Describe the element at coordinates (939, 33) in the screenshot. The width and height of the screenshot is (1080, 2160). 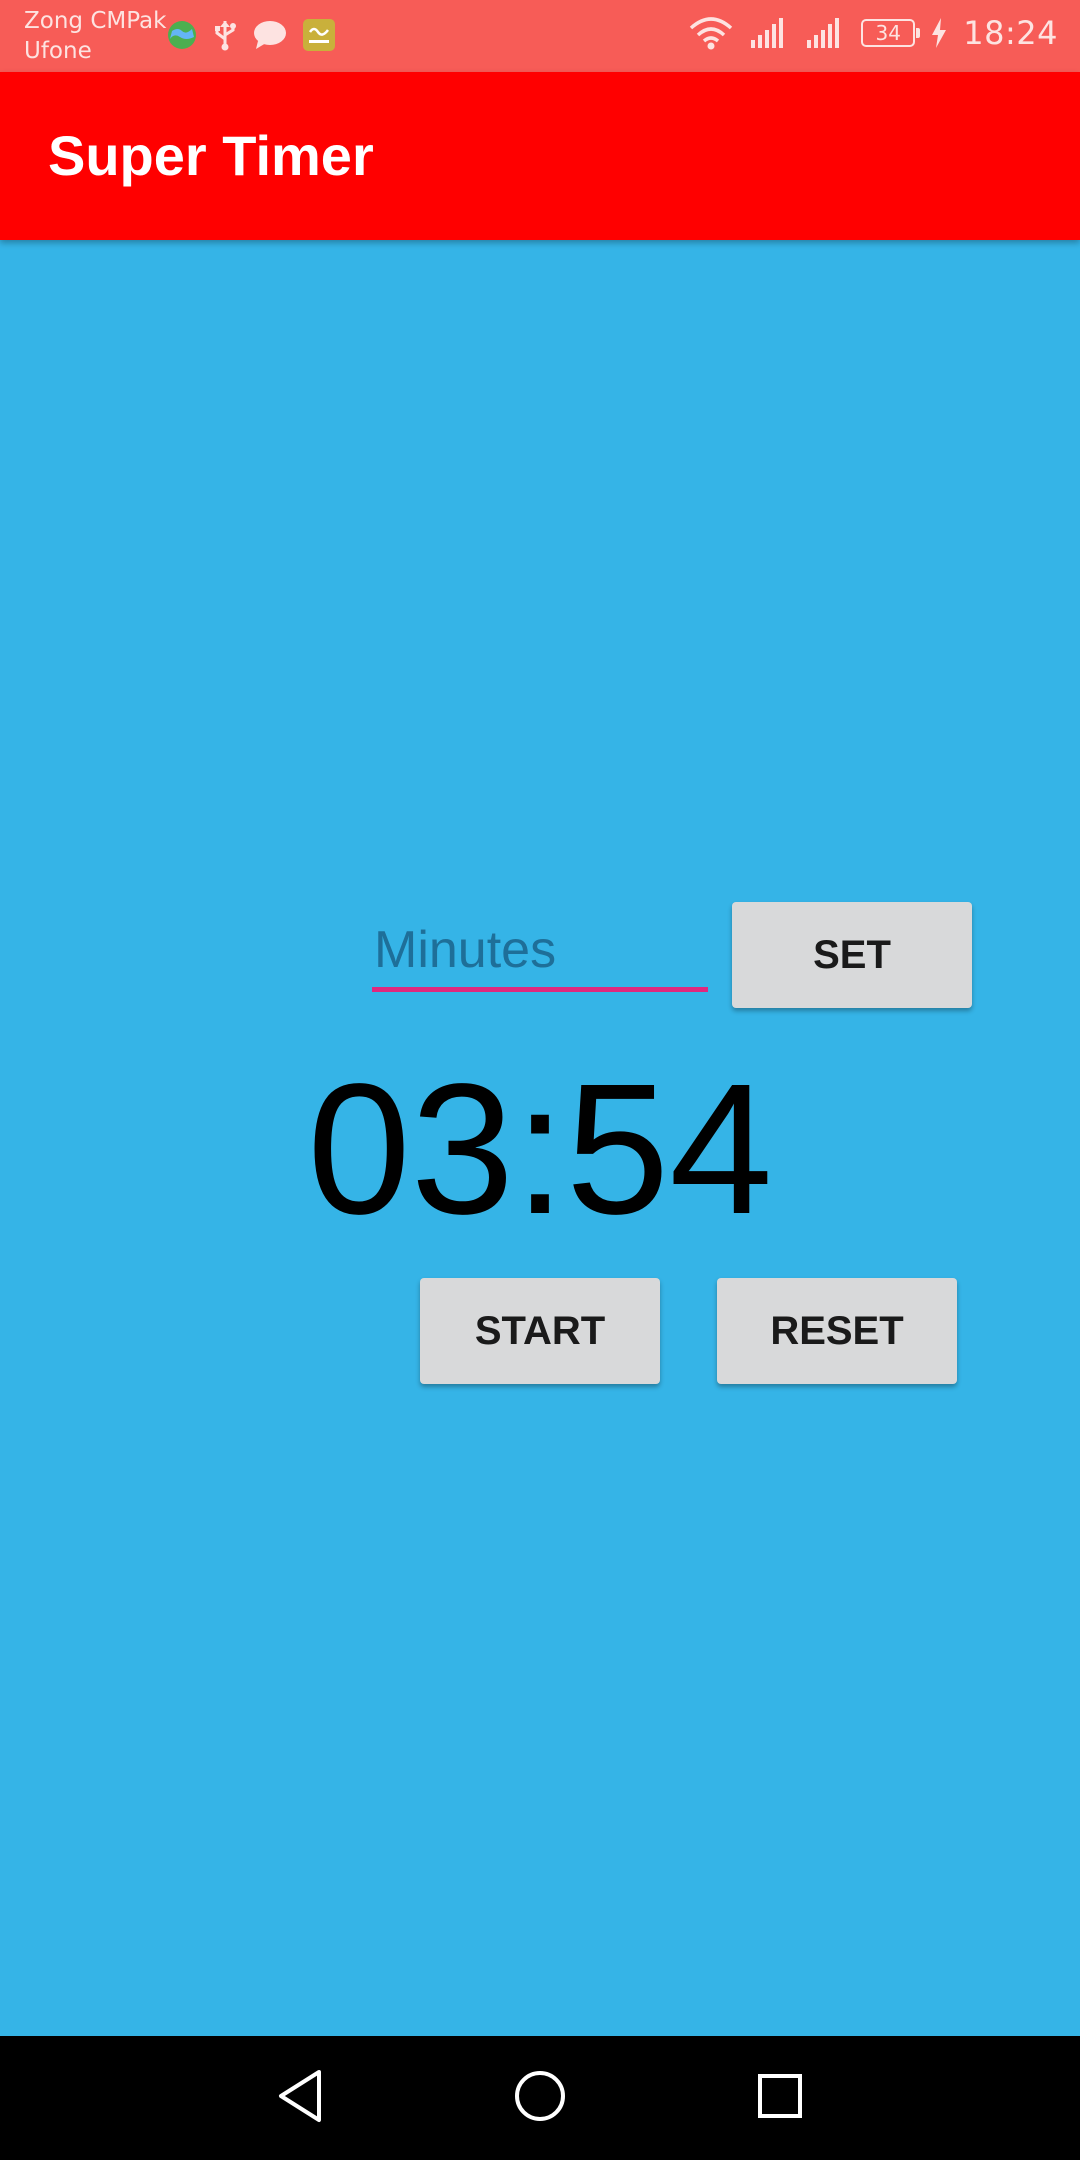
I see `charging-icon` at that location.